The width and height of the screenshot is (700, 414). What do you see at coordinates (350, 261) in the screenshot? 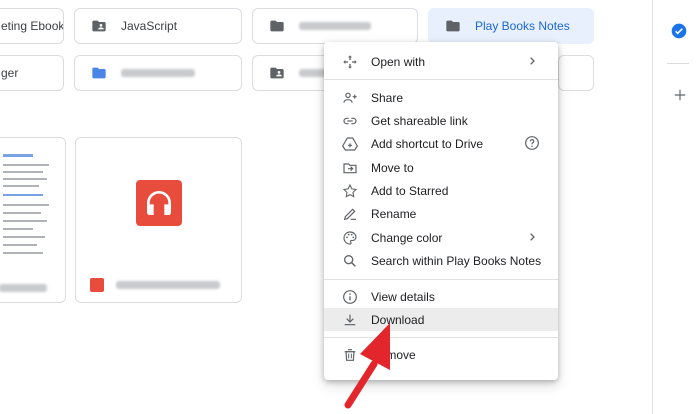
I see `search-icon` at bounding box center [350, 261].